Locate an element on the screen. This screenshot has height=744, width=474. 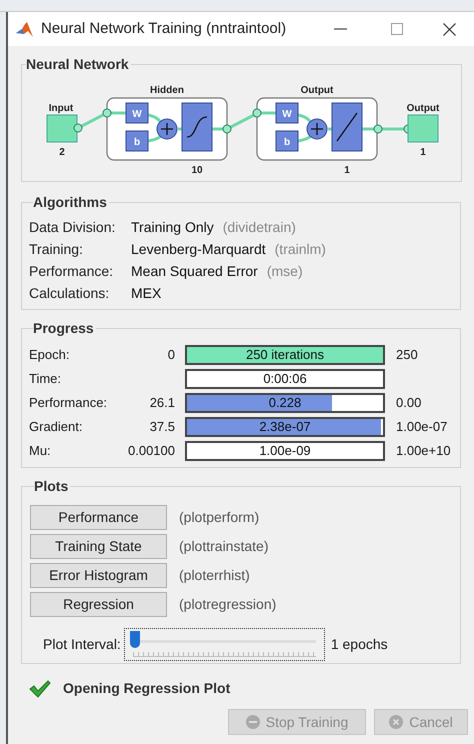
close-icon is located at coordinates (449, 29).